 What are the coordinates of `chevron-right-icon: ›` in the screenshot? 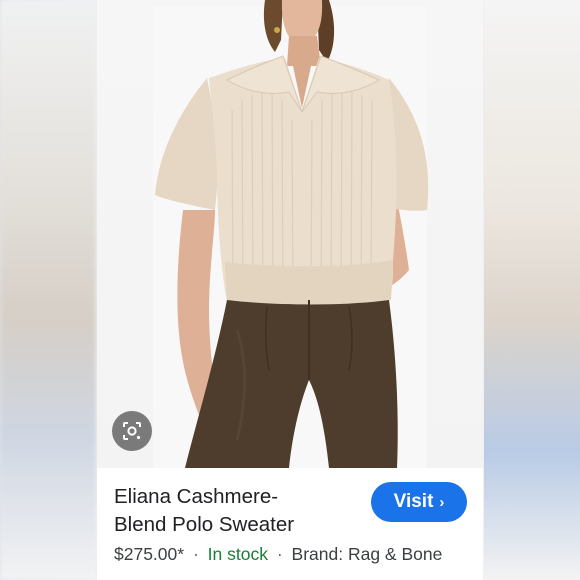 It's located at (442, 502).